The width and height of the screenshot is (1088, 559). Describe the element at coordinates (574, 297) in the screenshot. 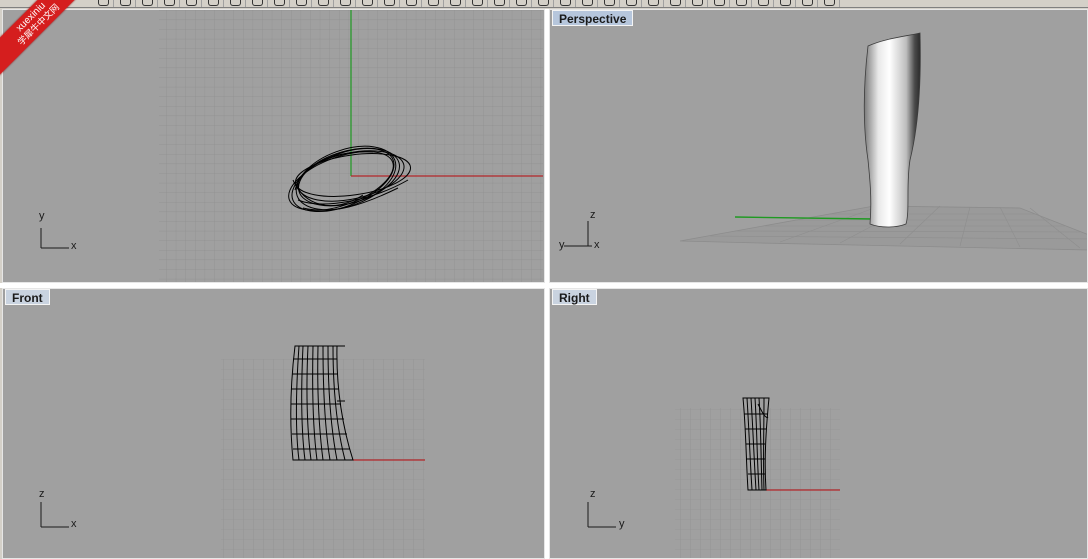

I see `viewport-title: Right` at that location.